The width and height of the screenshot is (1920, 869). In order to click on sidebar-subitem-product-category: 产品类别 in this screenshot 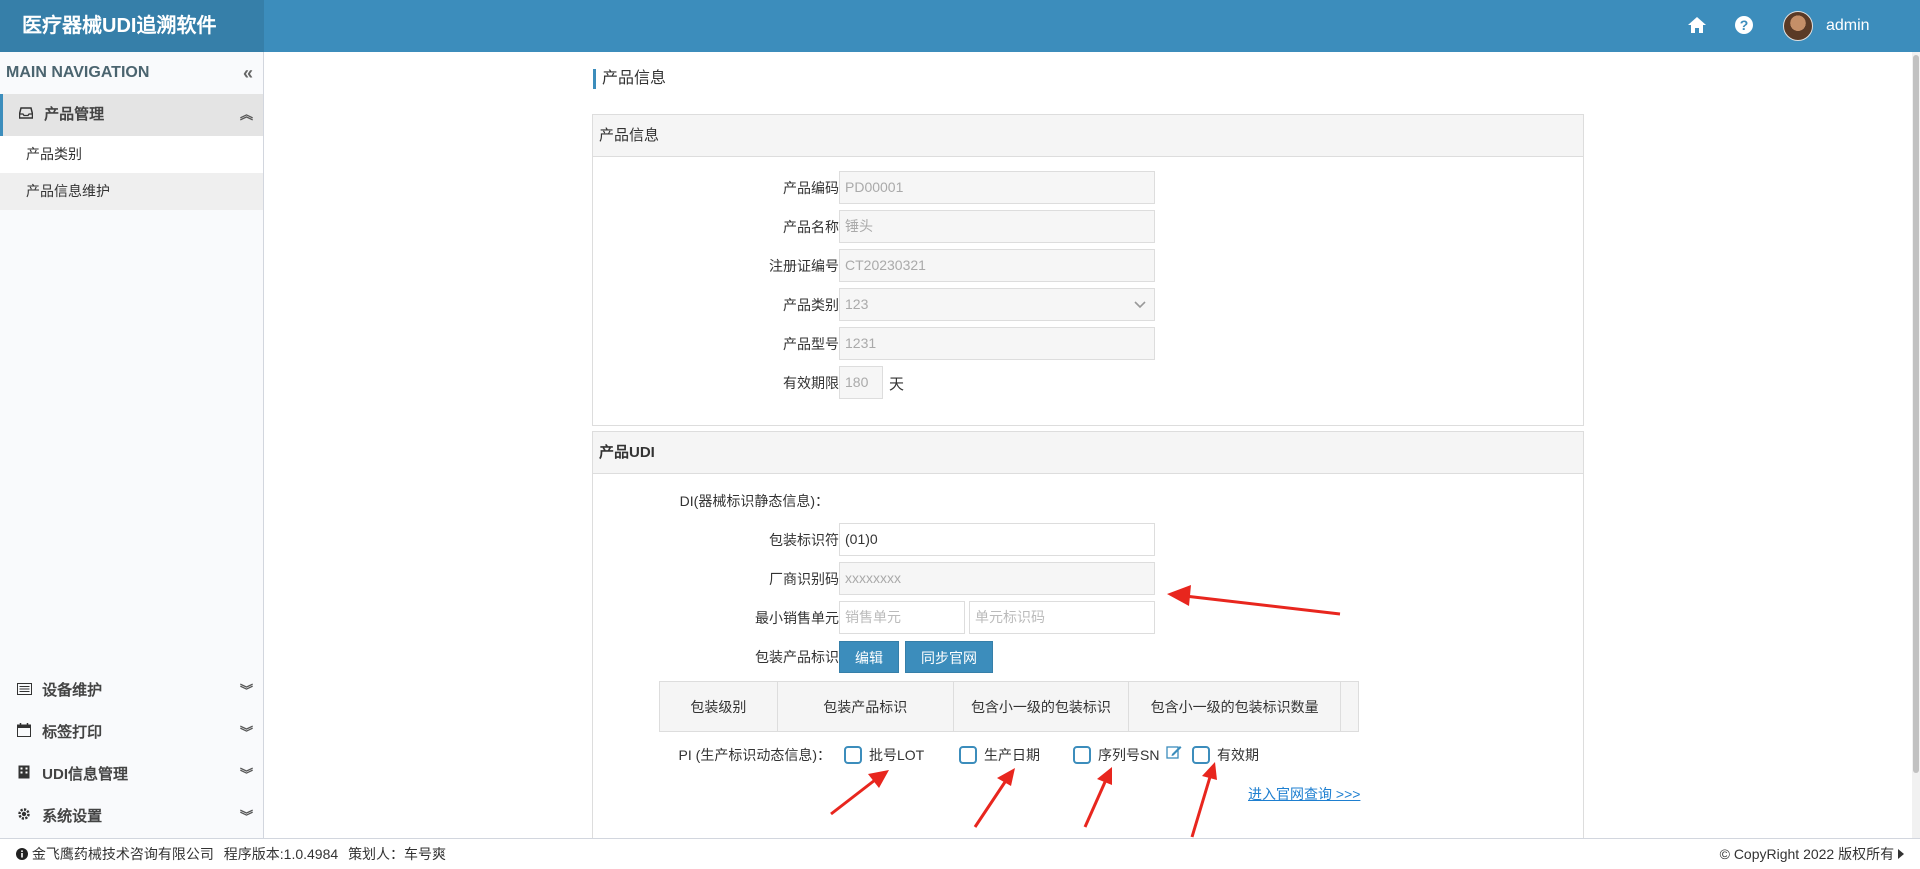, I will do `click(131, 154)`.